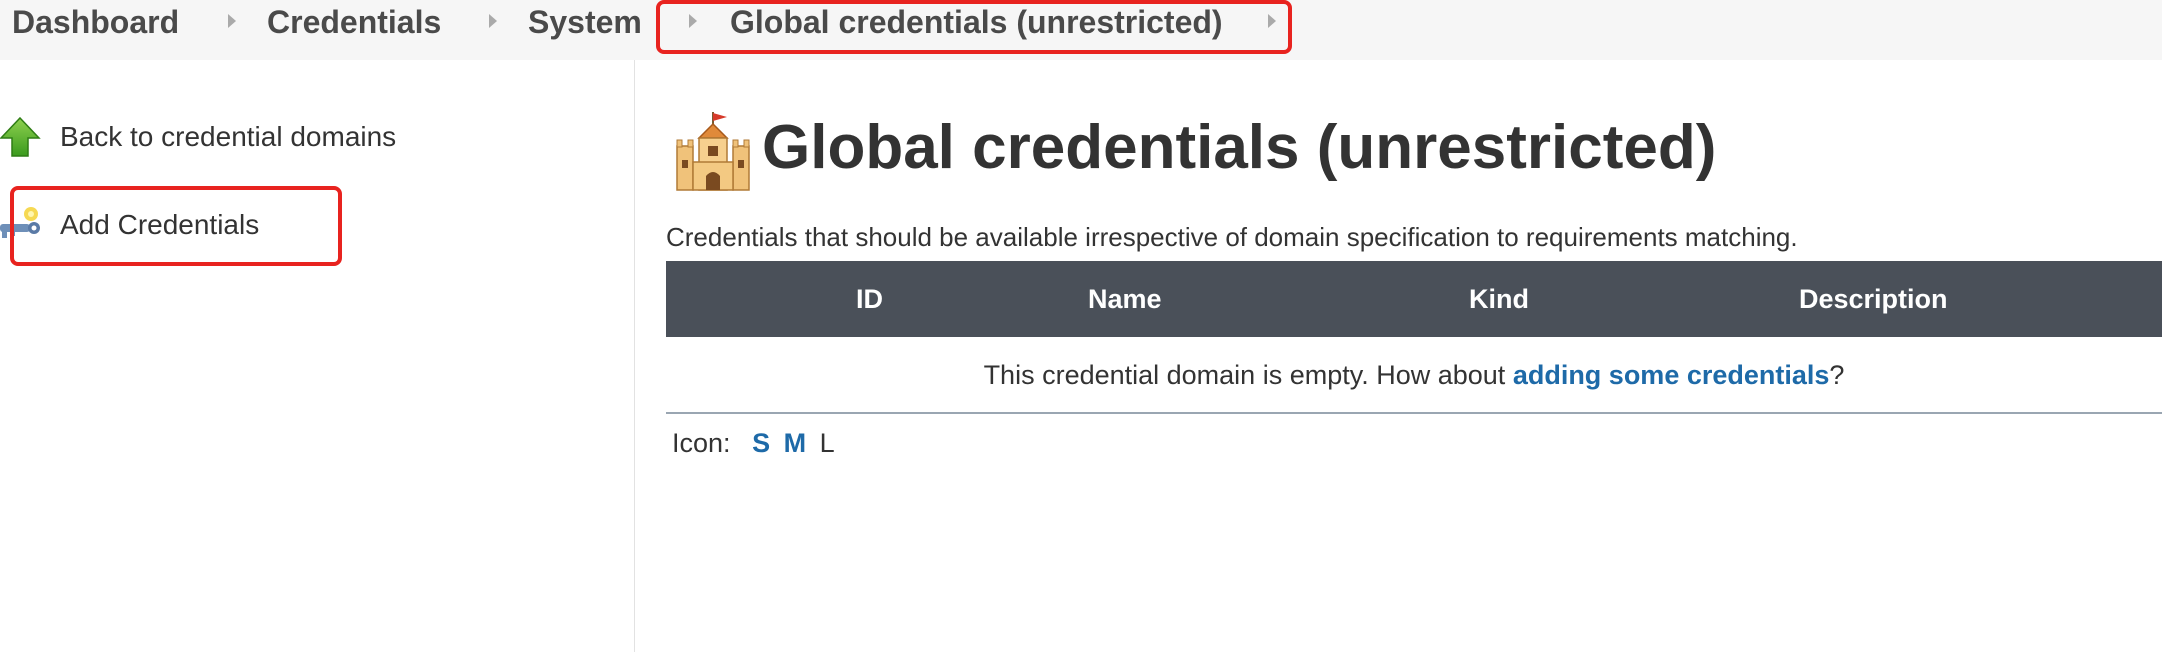 The image size is (2162, 652). I want to click on add-credentials-task: Add Credentials, so click(129, 225).